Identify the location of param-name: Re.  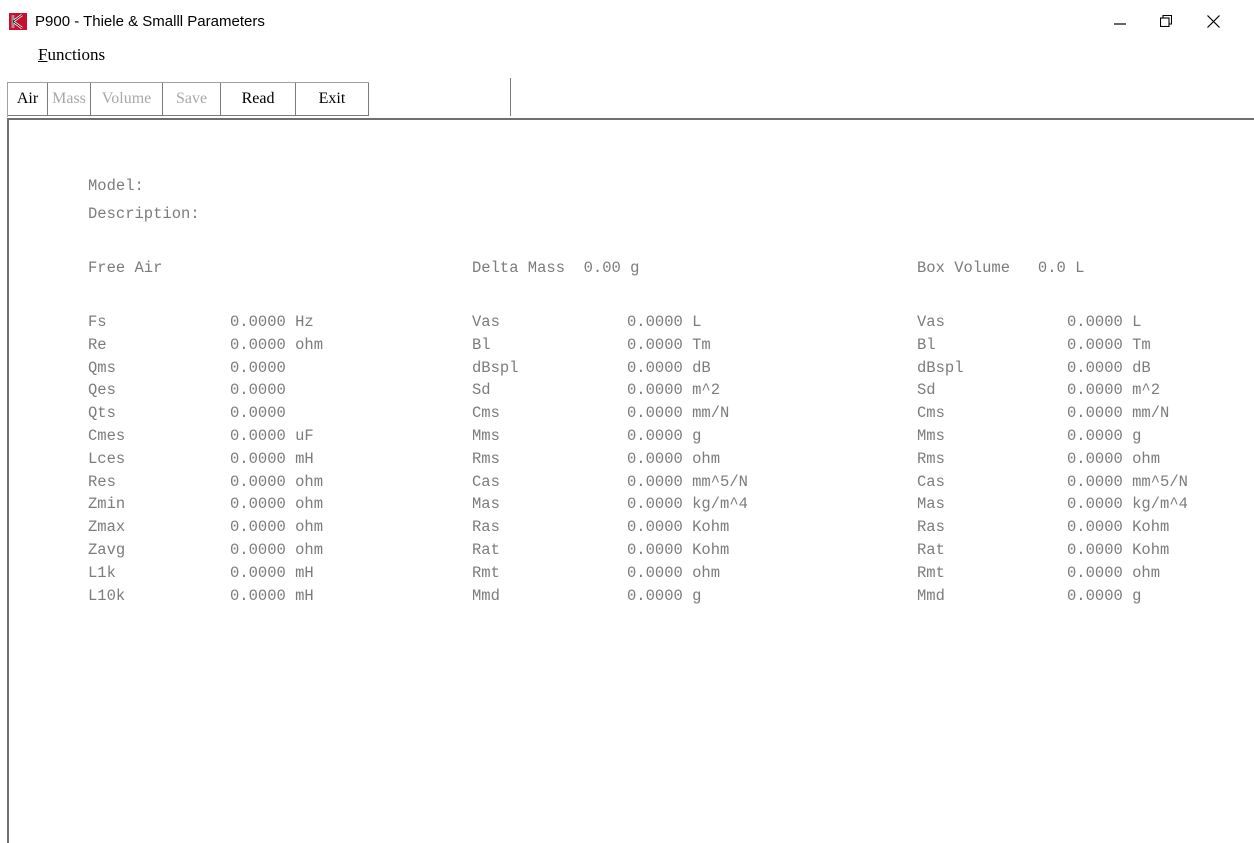
(97, 344).